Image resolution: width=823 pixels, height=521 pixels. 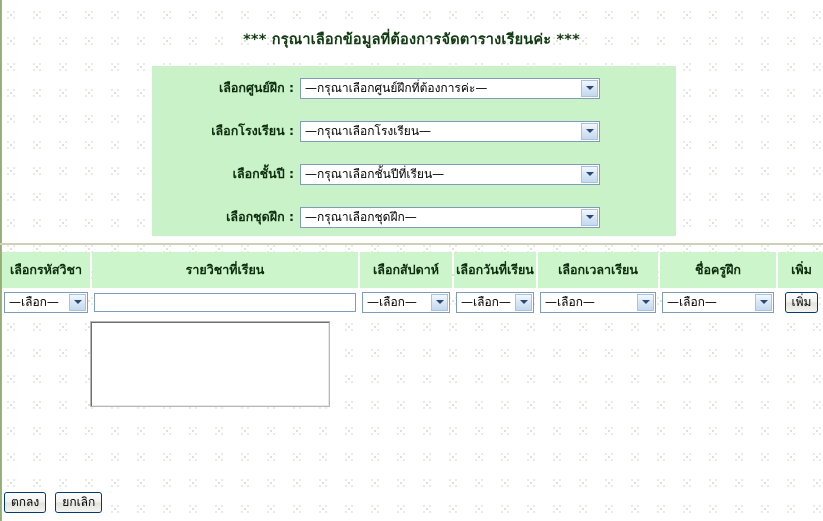 What do you see at coordinates (411, 244) in the screenshot?
I see `section-divider` at bounding box center [411, 244].